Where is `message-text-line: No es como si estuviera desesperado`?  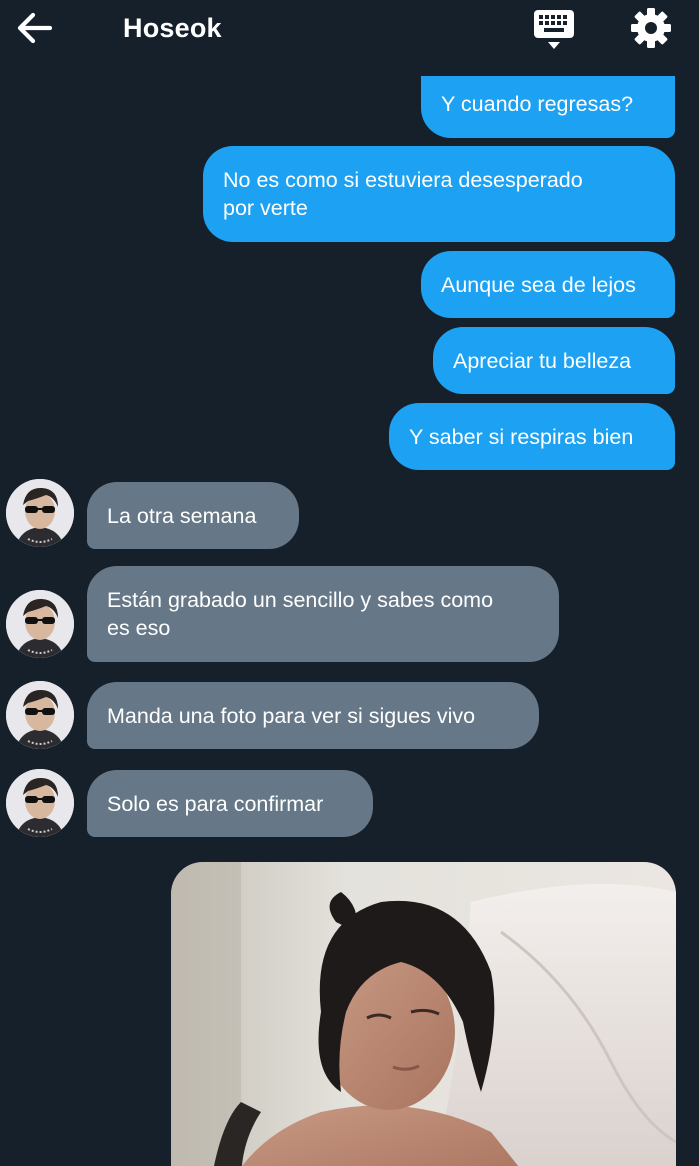
message-text-line: No es como si estuviera desesperado is located at coordinates (403, 180).